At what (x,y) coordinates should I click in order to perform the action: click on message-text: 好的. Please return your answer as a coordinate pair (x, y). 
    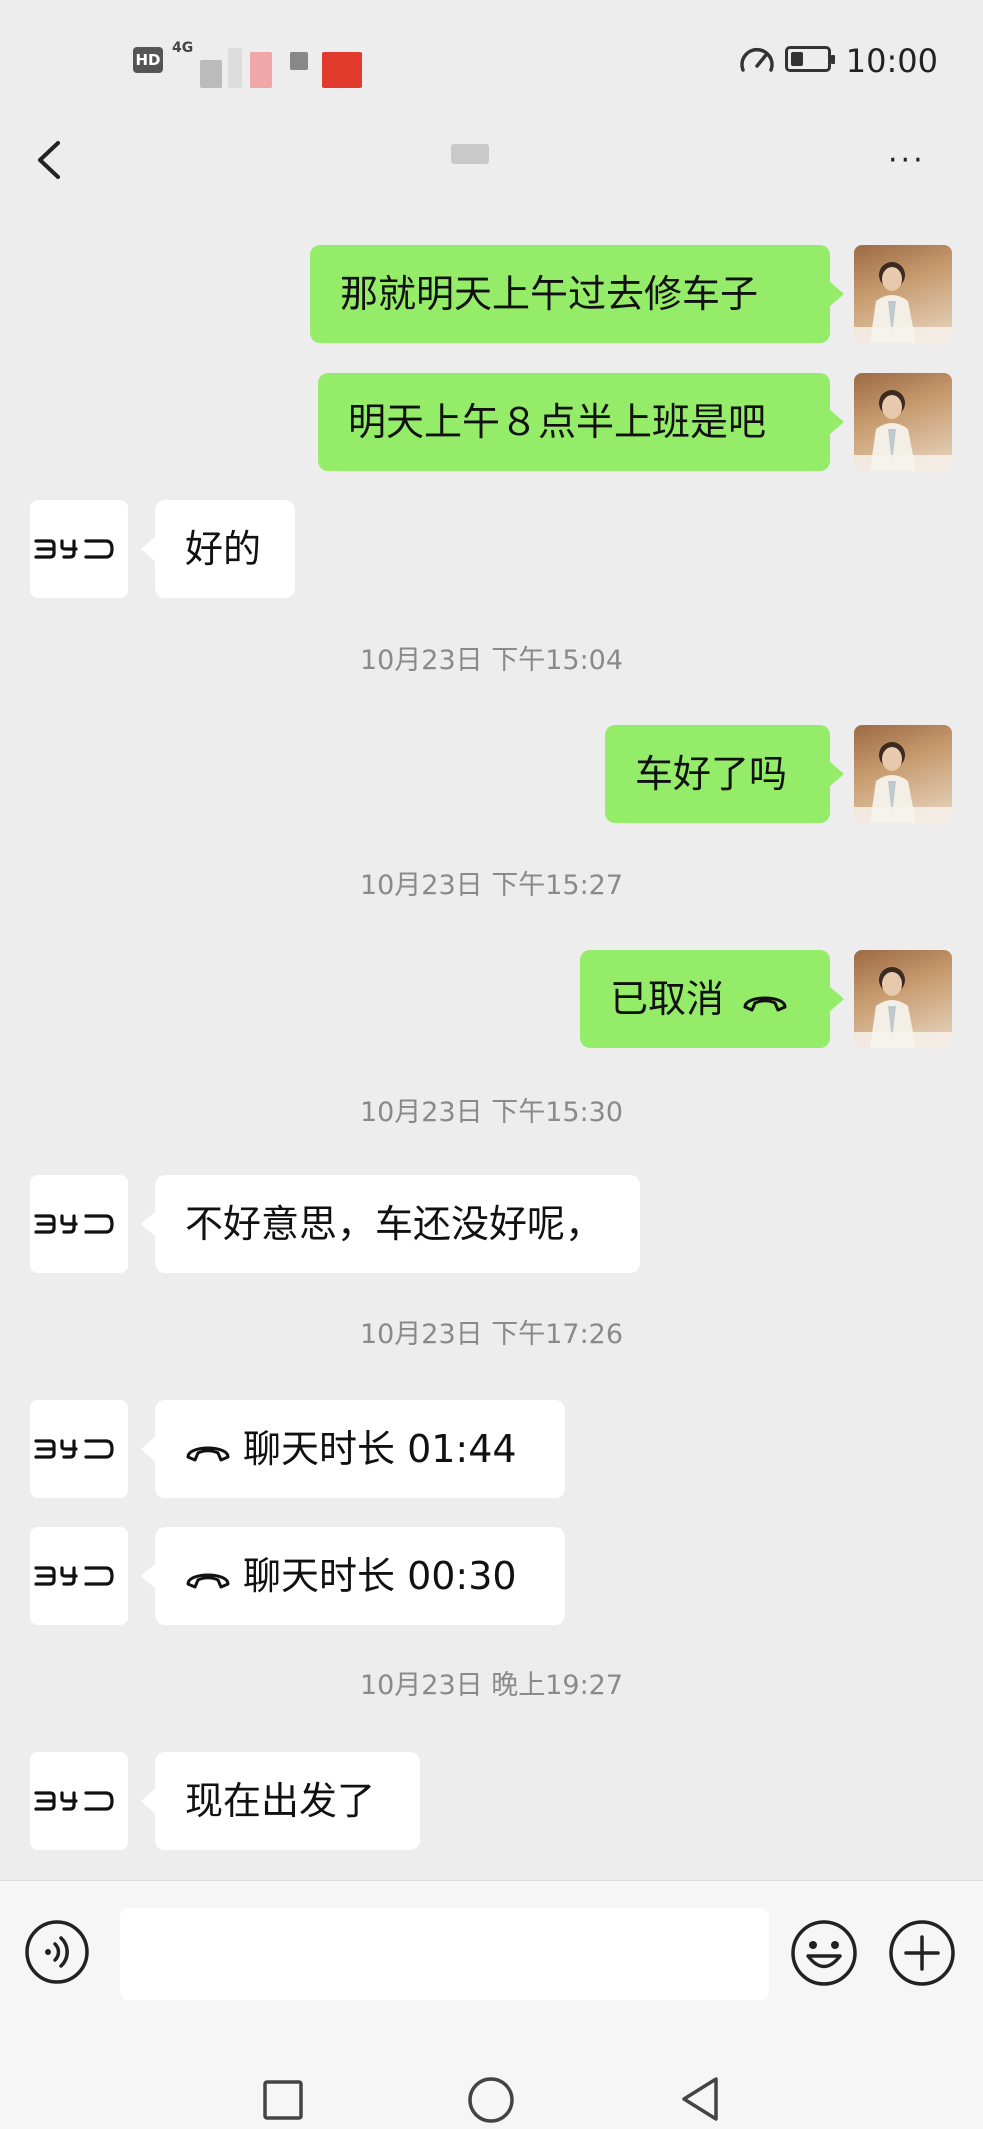
    Looking at the image, I should click on (223, 549).